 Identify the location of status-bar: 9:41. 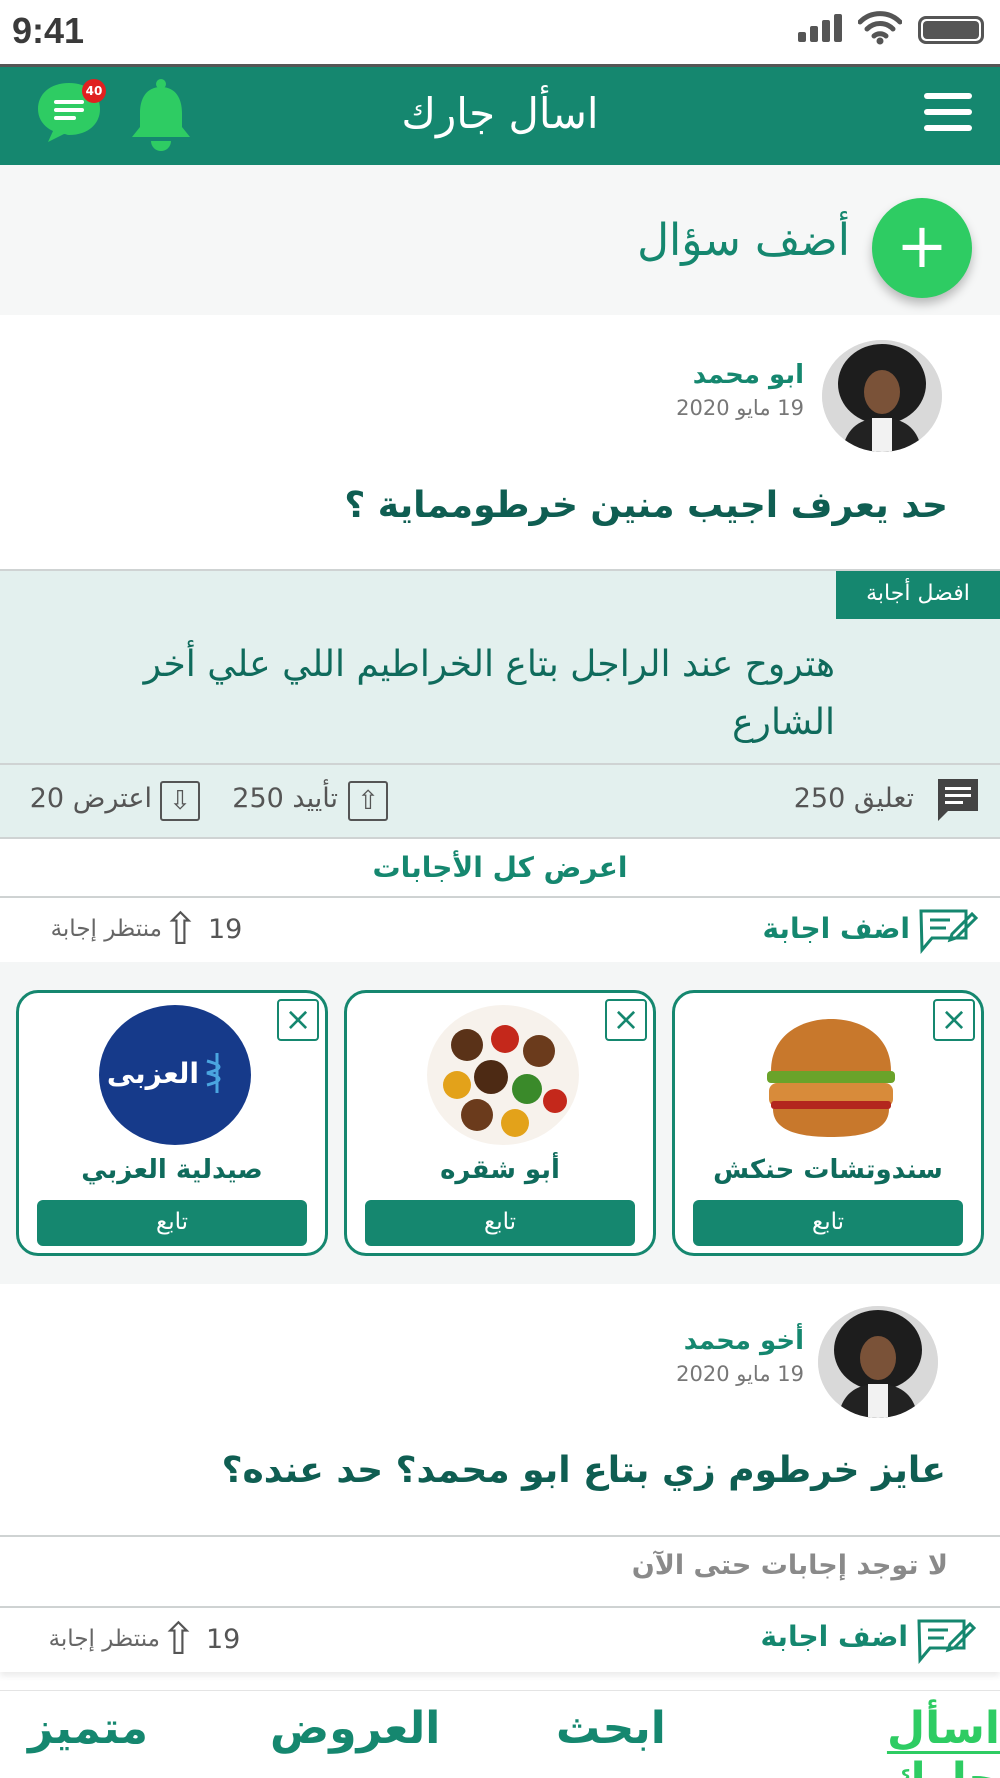
(500, 32).